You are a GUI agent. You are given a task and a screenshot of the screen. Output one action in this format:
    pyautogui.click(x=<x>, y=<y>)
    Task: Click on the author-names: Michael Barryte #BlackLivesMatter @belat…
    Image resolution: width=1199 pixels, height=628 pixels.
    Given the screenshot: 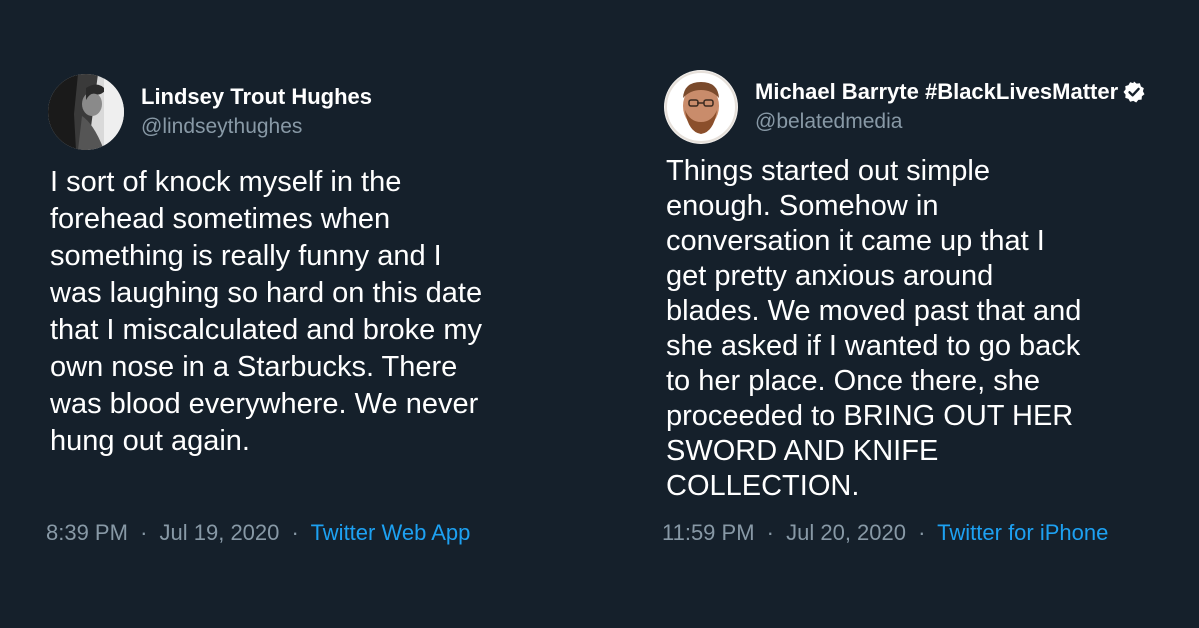 What is the action you would take?
    pyautogui.click(x=950, y=107)
    